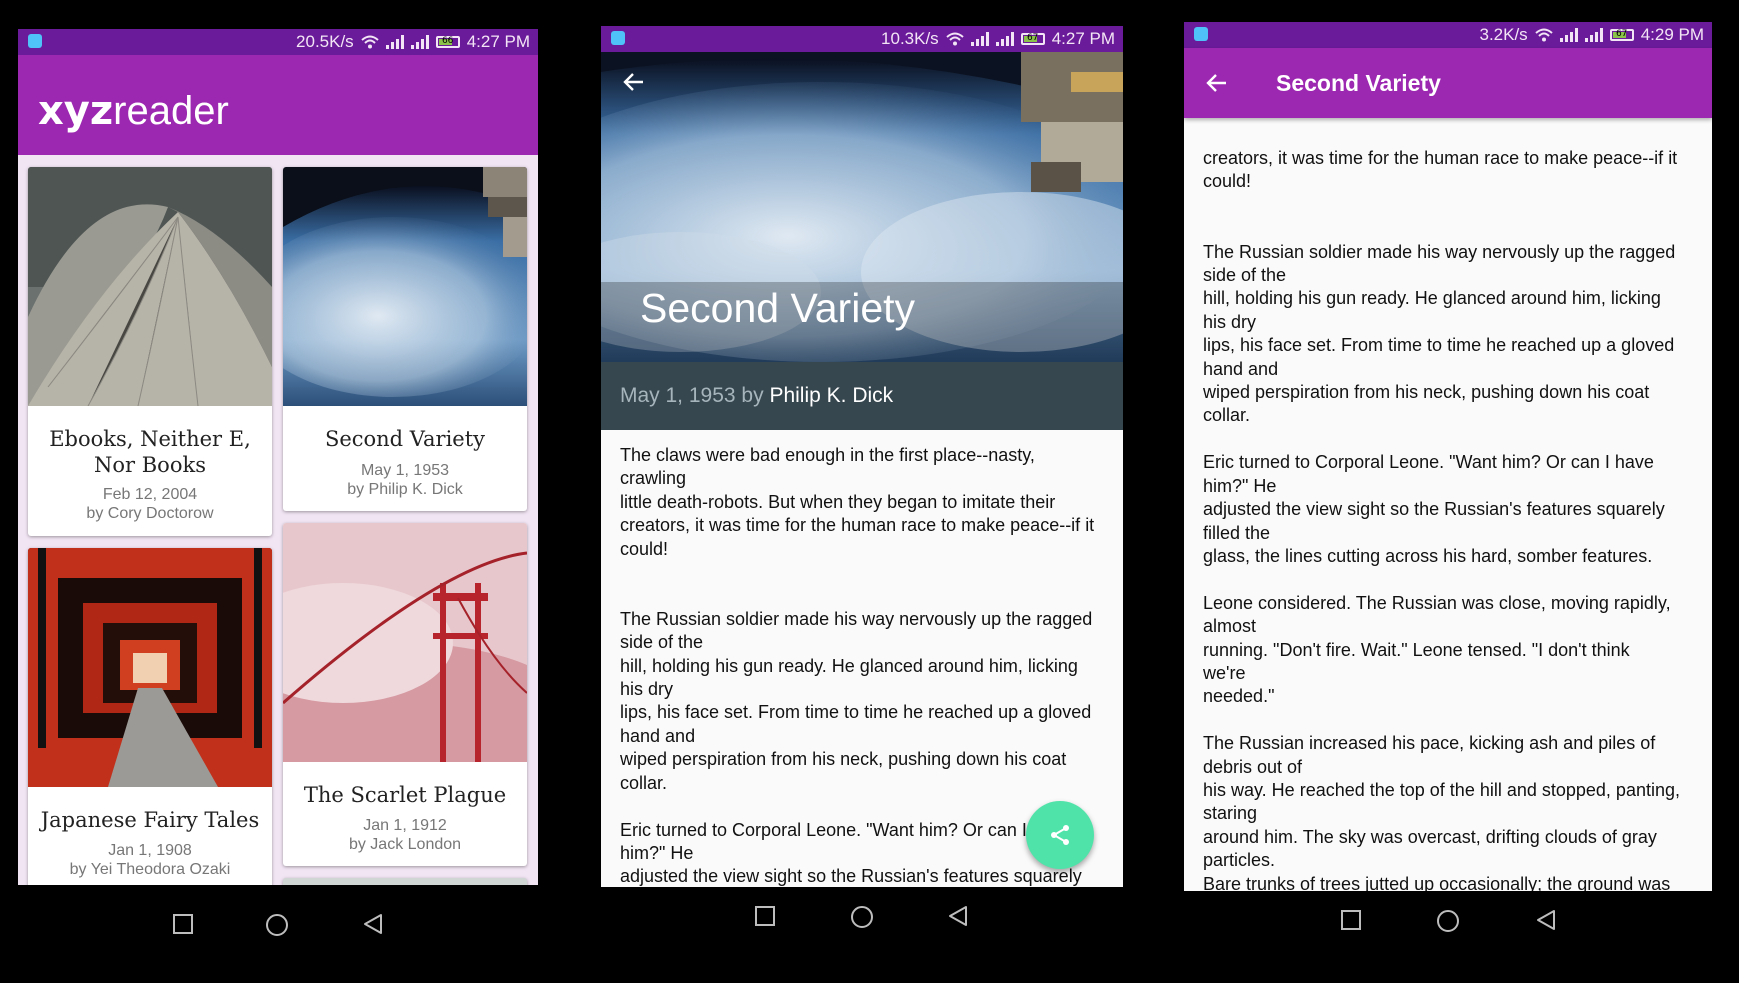  I want to click on battery-level: 66, so click(447, 41).